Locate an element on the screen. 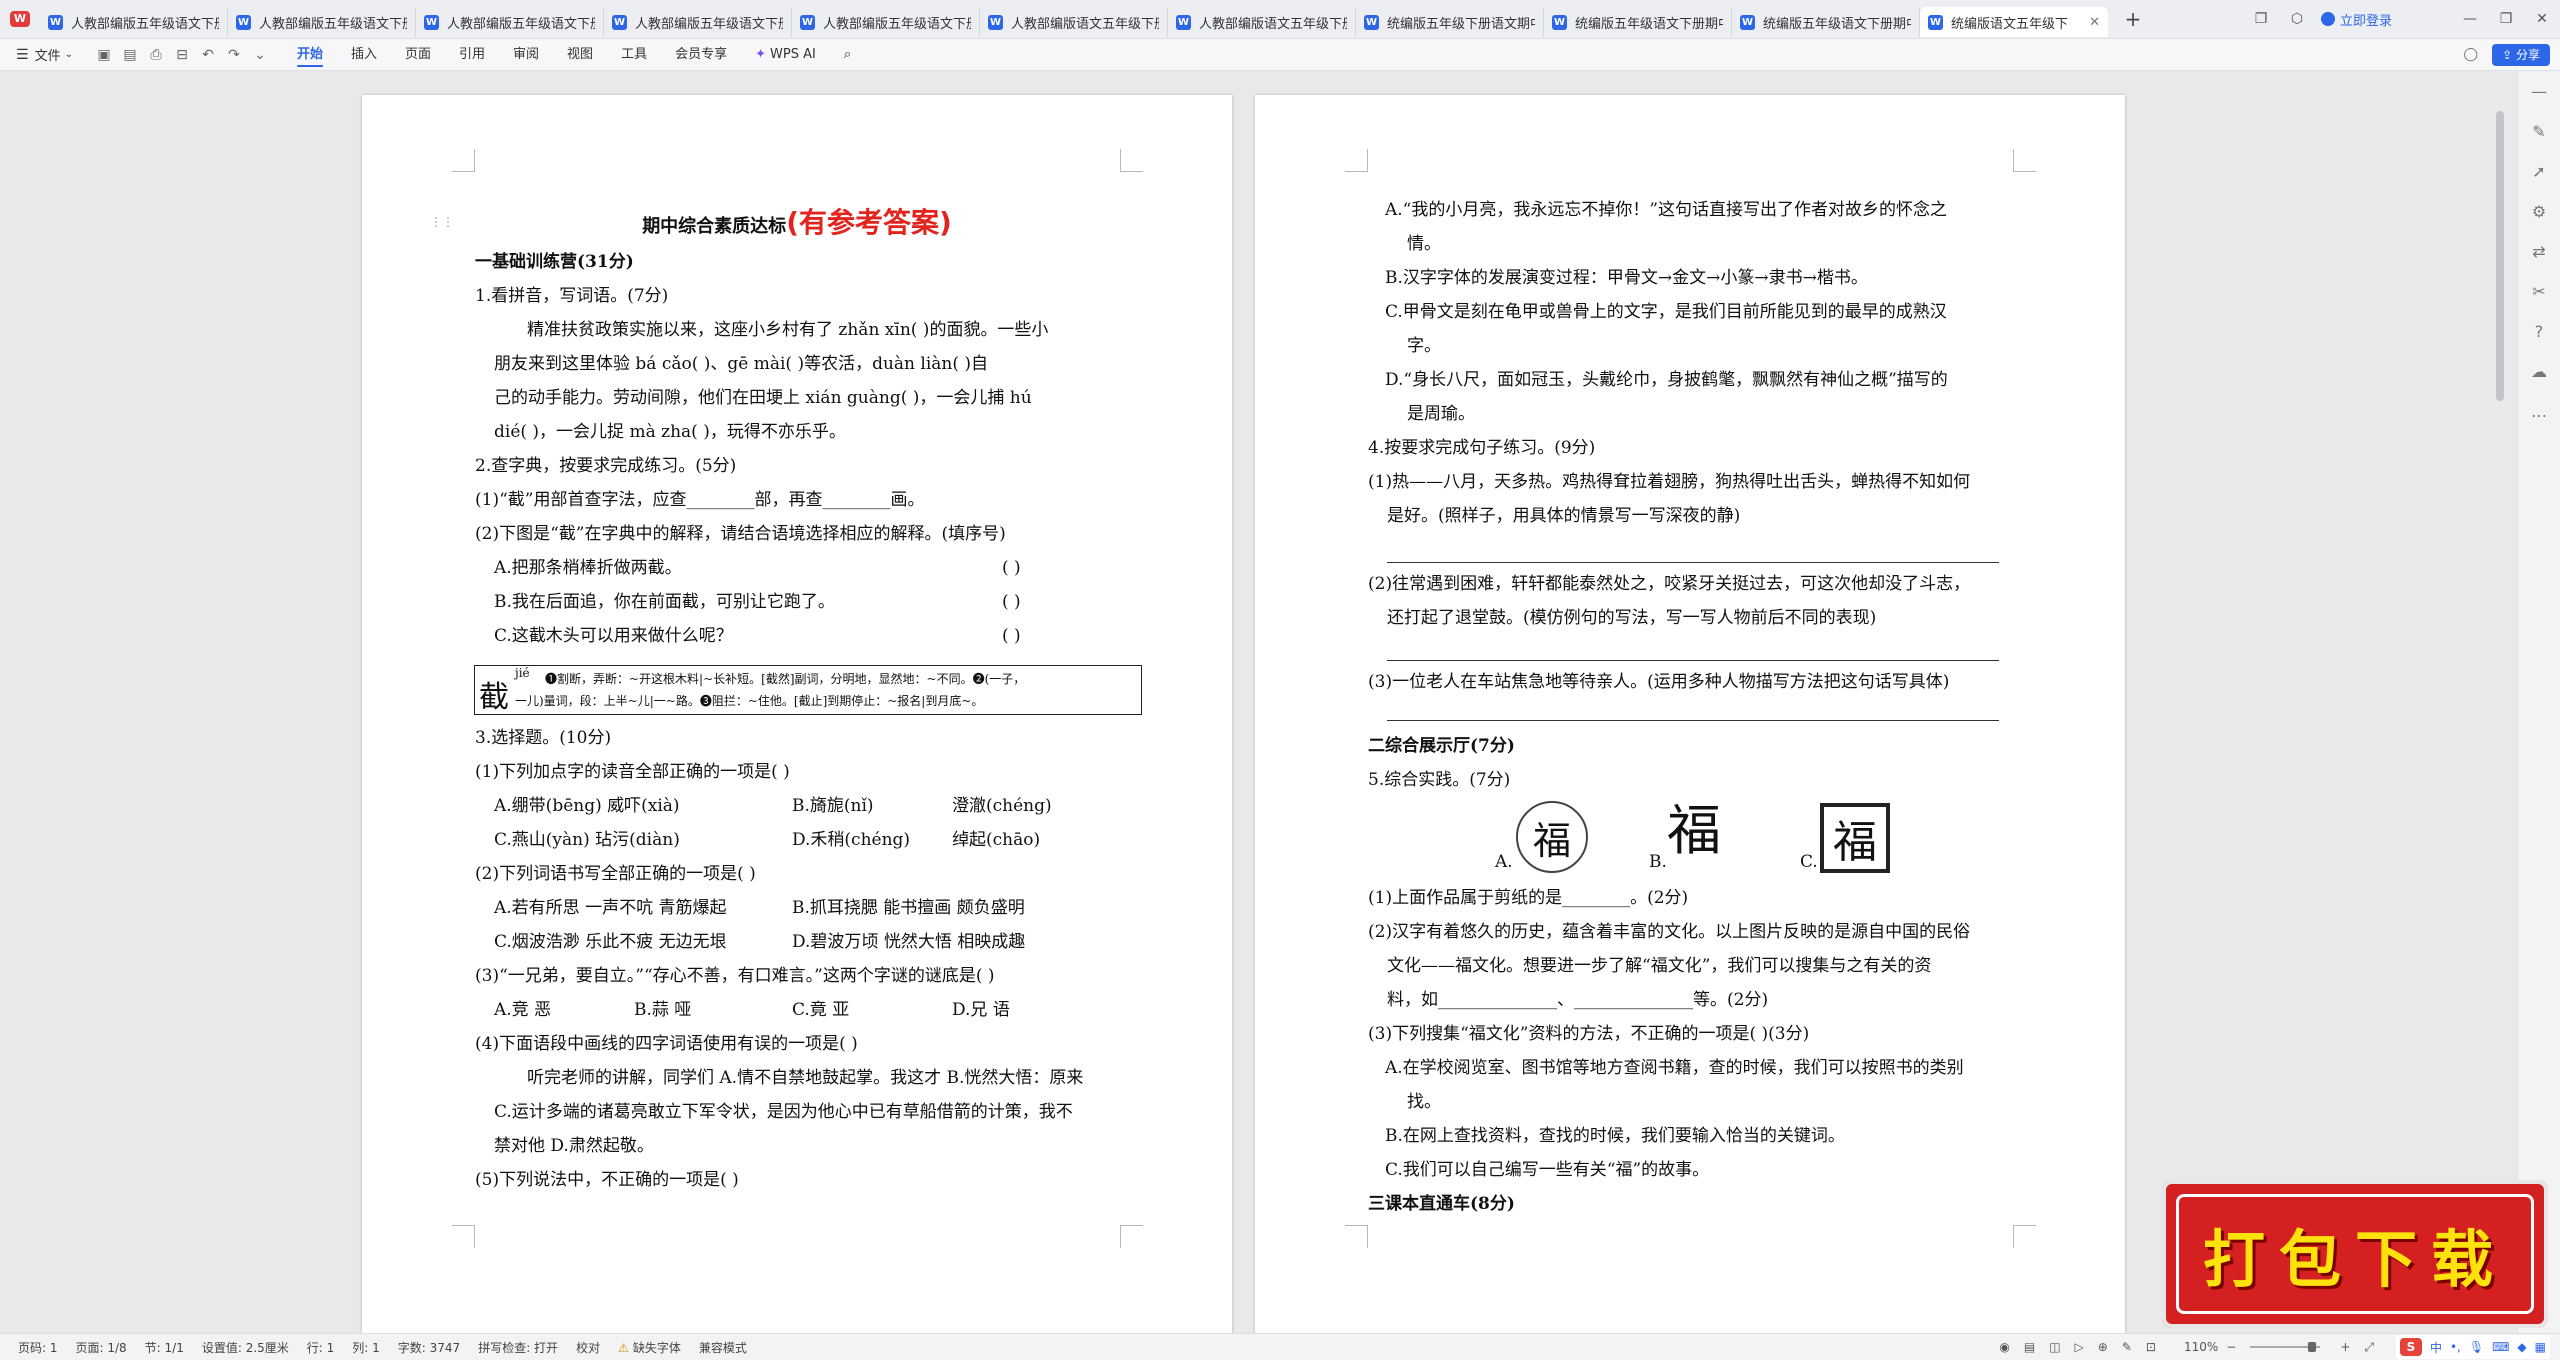 The image size is (2560, 1360). eye-icon: ◉ is located at coordinates (2004, 1347).